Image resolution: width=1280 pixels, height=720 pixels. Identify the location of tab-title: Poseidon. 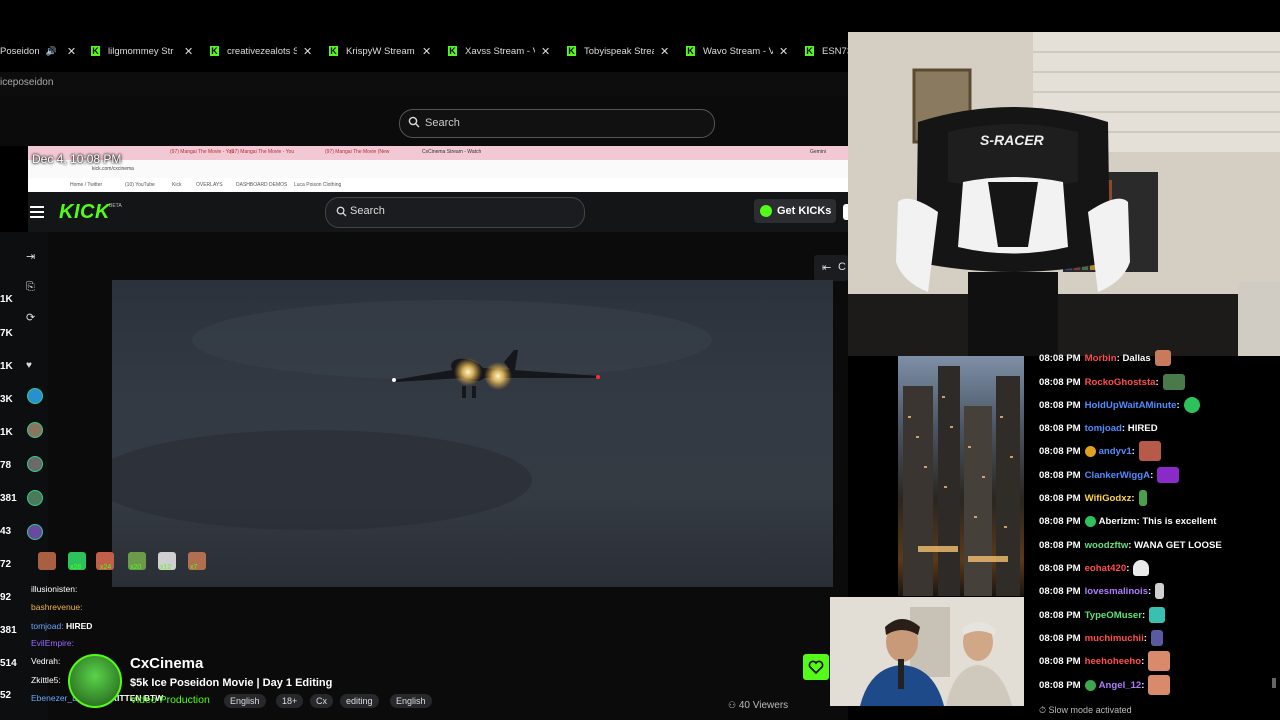
(20, 51).